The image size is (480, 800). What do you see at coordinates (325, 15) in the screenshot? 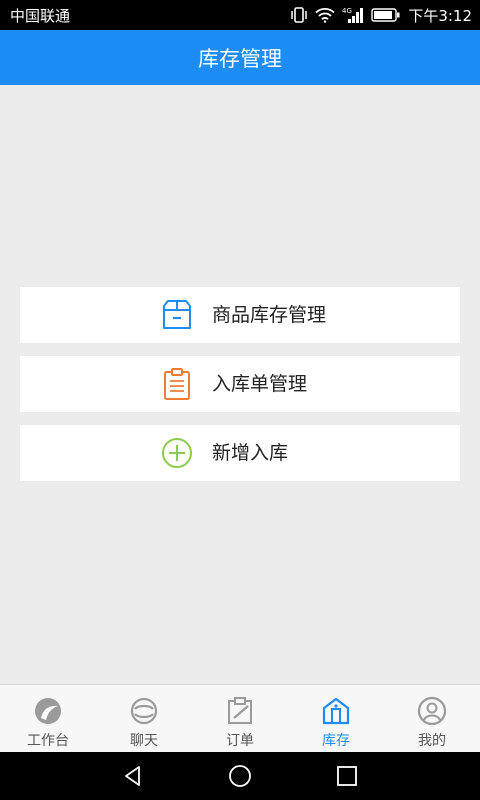
I see `wifi-icon` at bounding box center [325, 15].